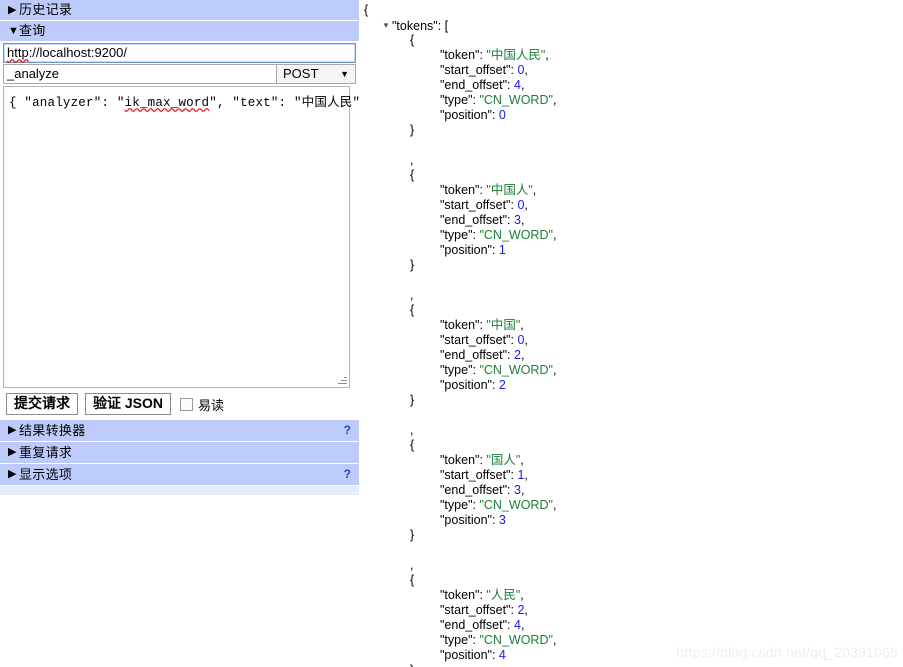 This screenshot has height=667, width=903. I want to click on panel-footer-strip, so click(179, 490).